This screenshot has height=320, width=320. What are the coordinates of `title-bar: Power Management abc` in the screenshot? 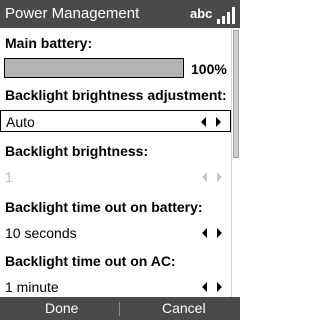 It's located at (120, 14).